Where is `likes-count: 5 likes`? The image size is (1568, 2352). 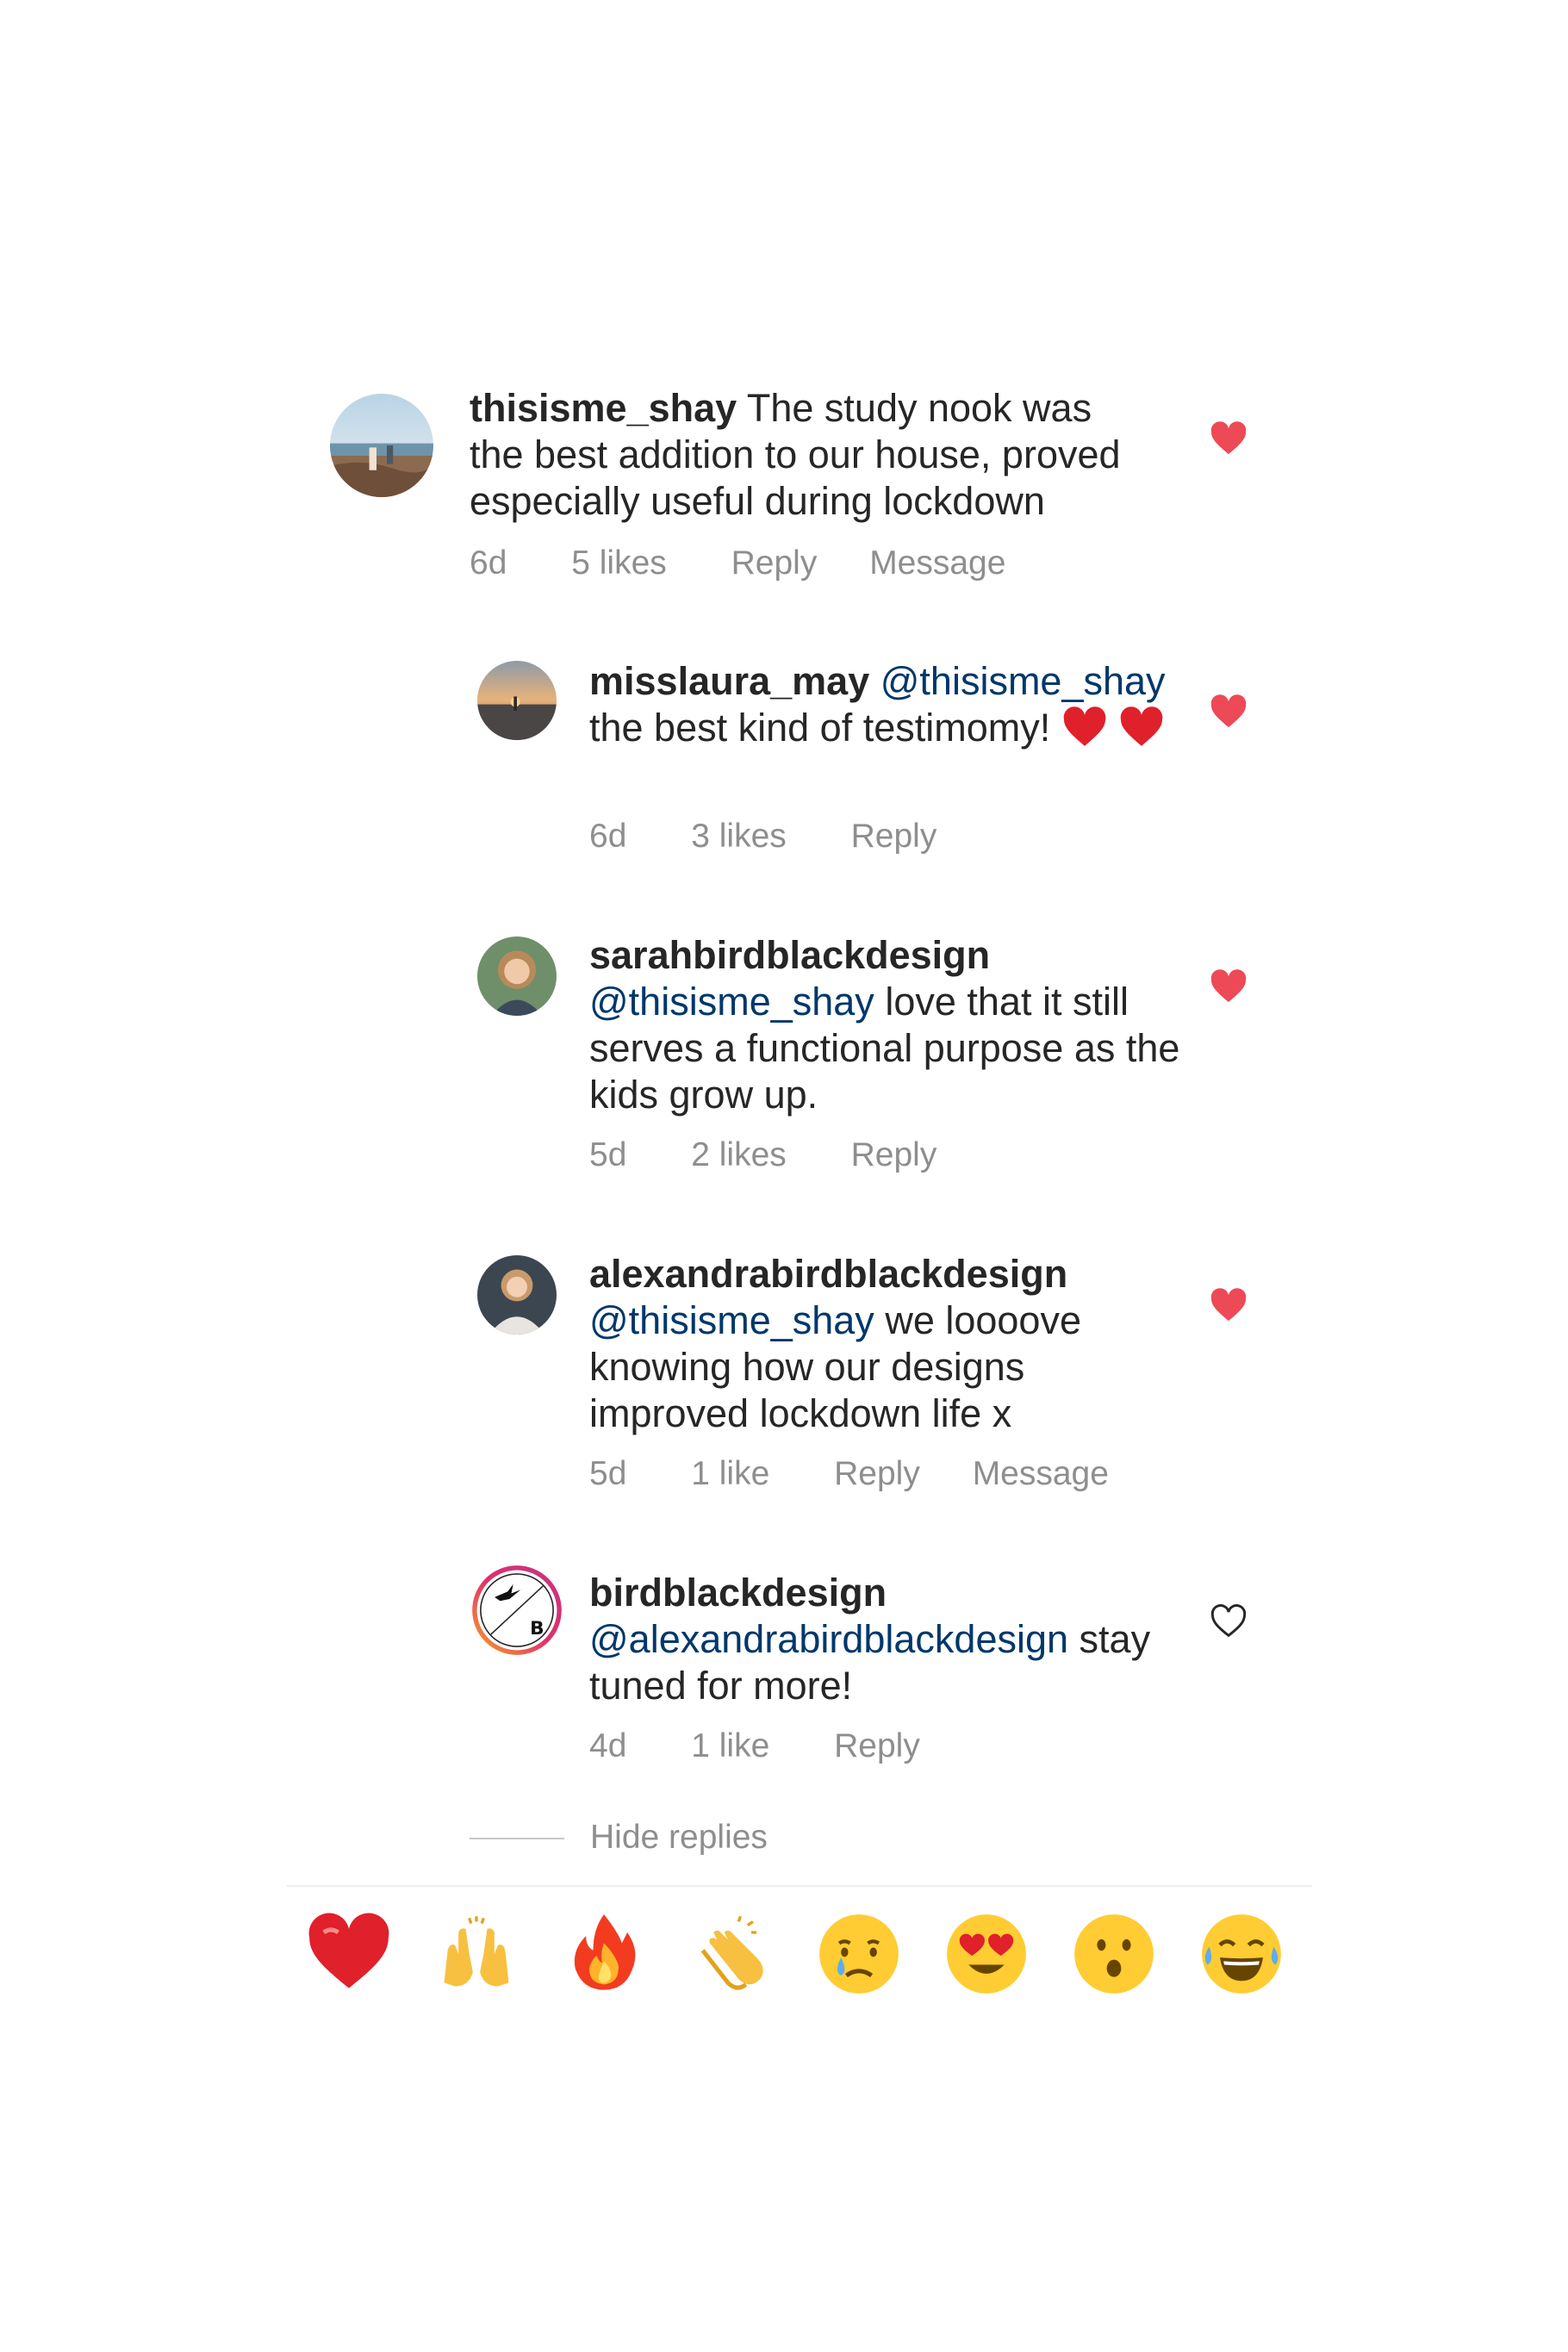
likes-count: 5 likes is located at coordinates (619, 563).